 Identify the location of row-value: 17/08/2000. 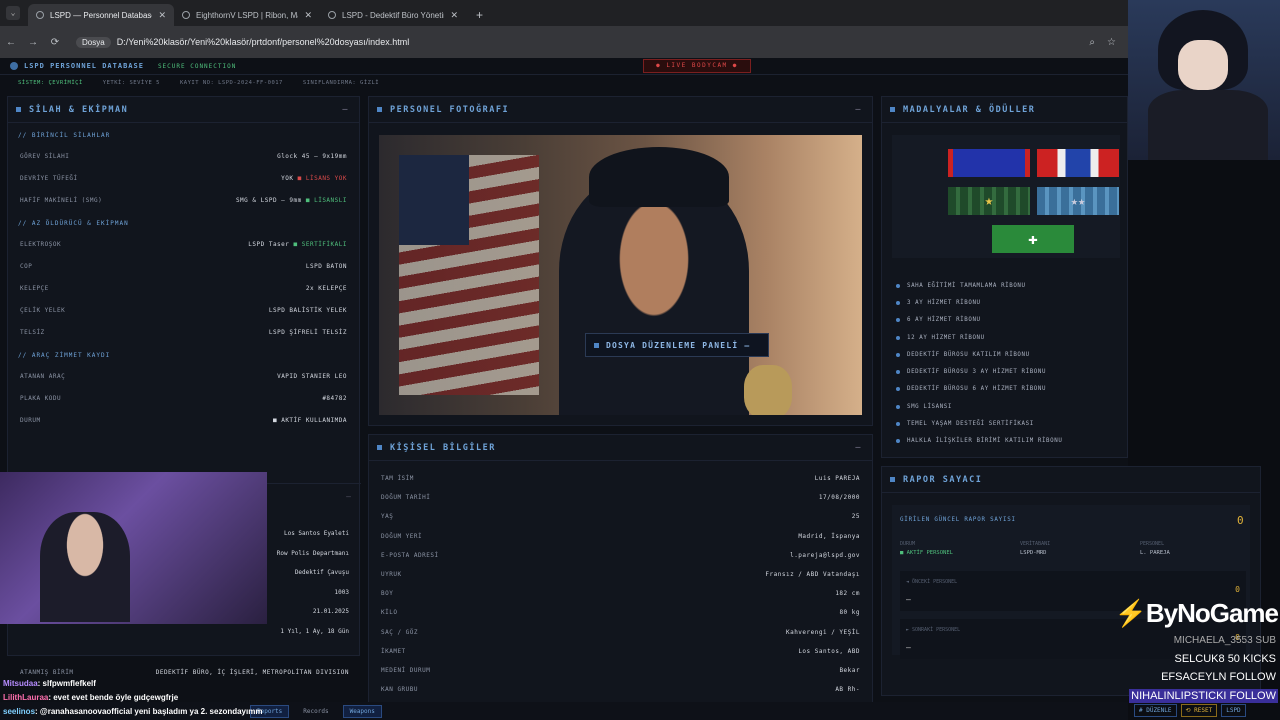
(839, 498).